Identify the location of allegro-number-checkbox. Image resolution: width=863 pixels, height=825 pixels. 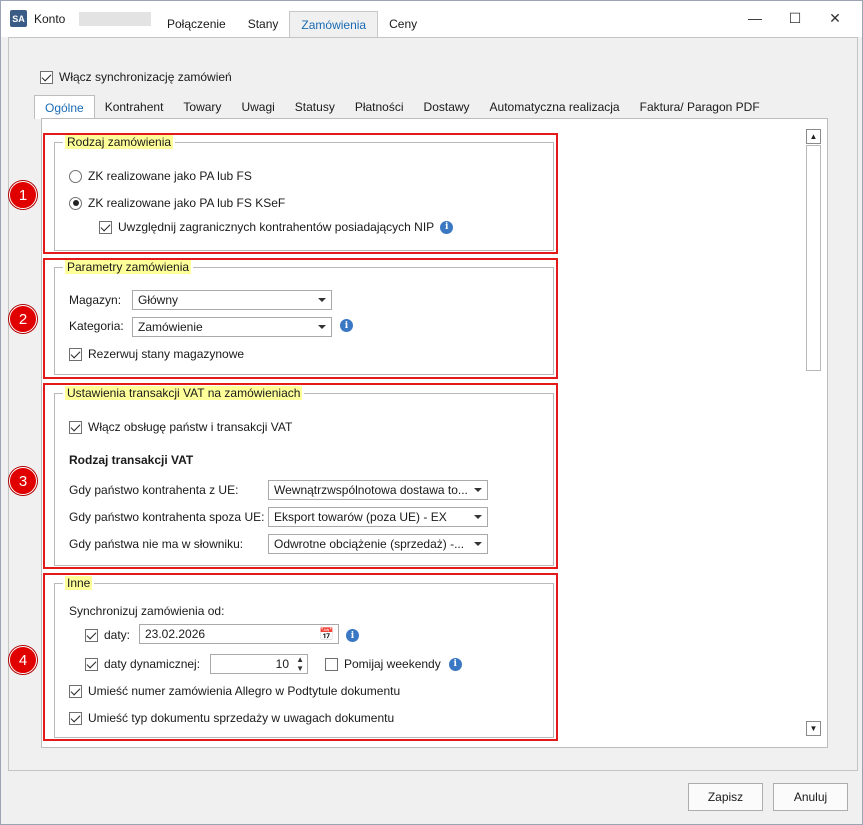
(75, 691).